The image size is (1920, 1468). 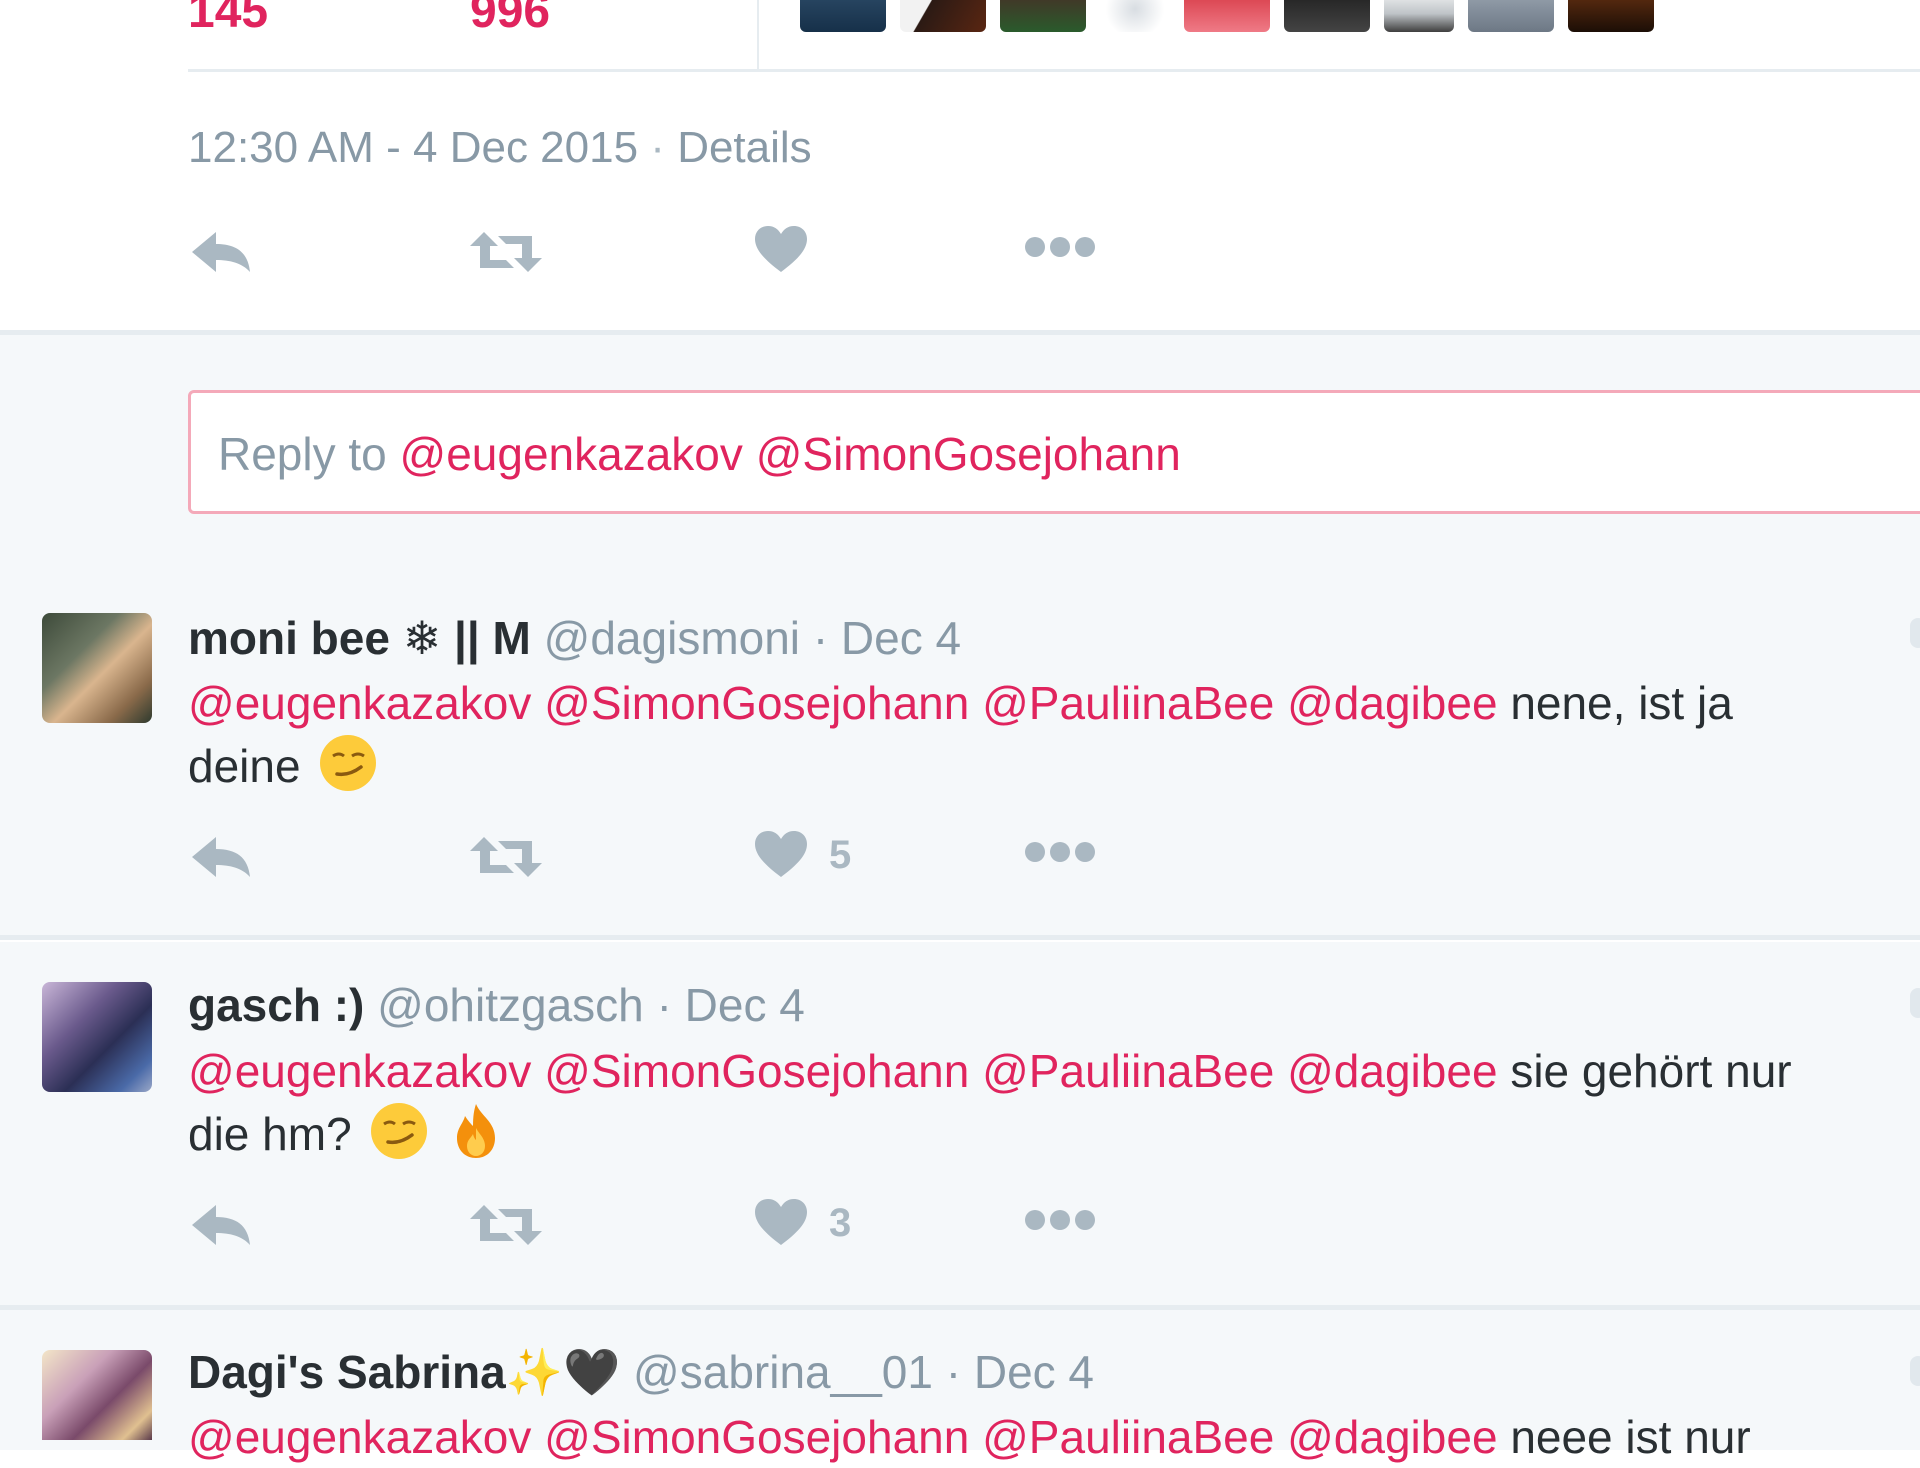 What do you see at coordinates (672, 638) in the screenshot?
I see `handle: @dagismoni` at bounding box center [672, 638].